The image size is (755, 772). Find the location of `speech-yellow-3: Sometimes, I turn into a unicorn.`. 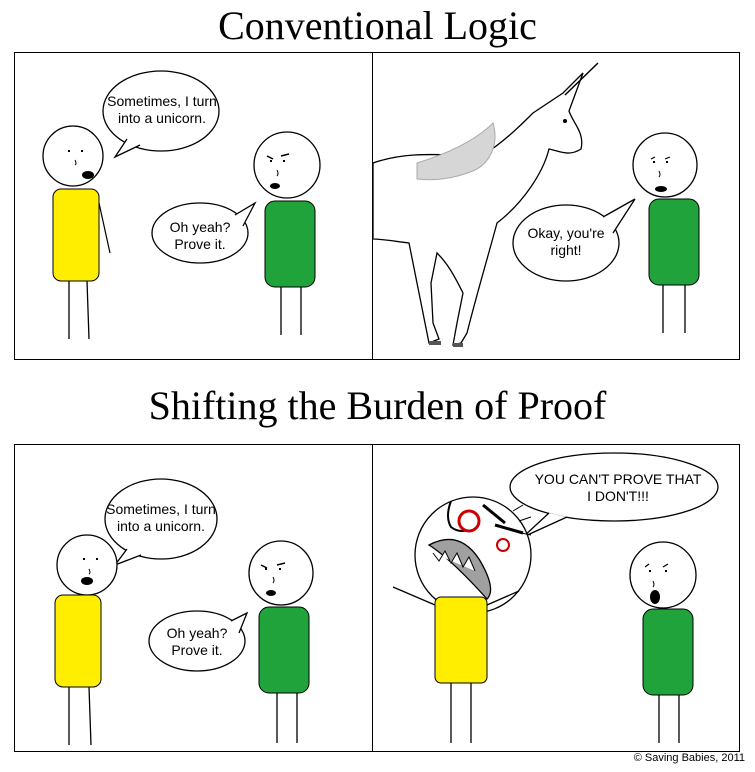

speech-yellow-3: Sometimes, I turn into a unicorn. is located at coordinates (161, 517).